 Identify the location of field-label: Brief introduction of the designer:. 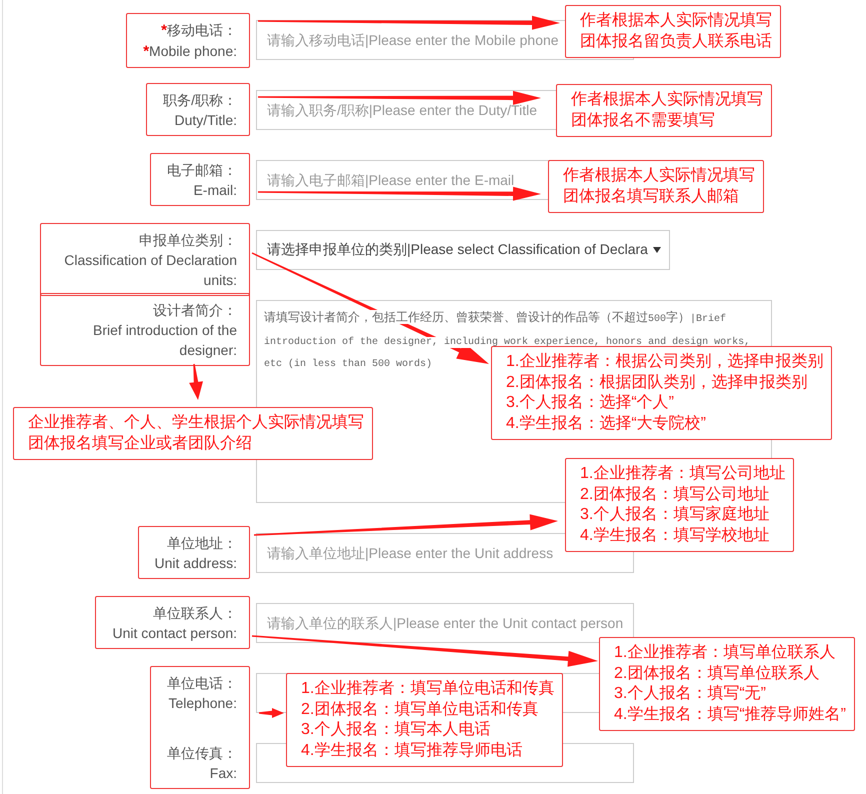
(165, 340).